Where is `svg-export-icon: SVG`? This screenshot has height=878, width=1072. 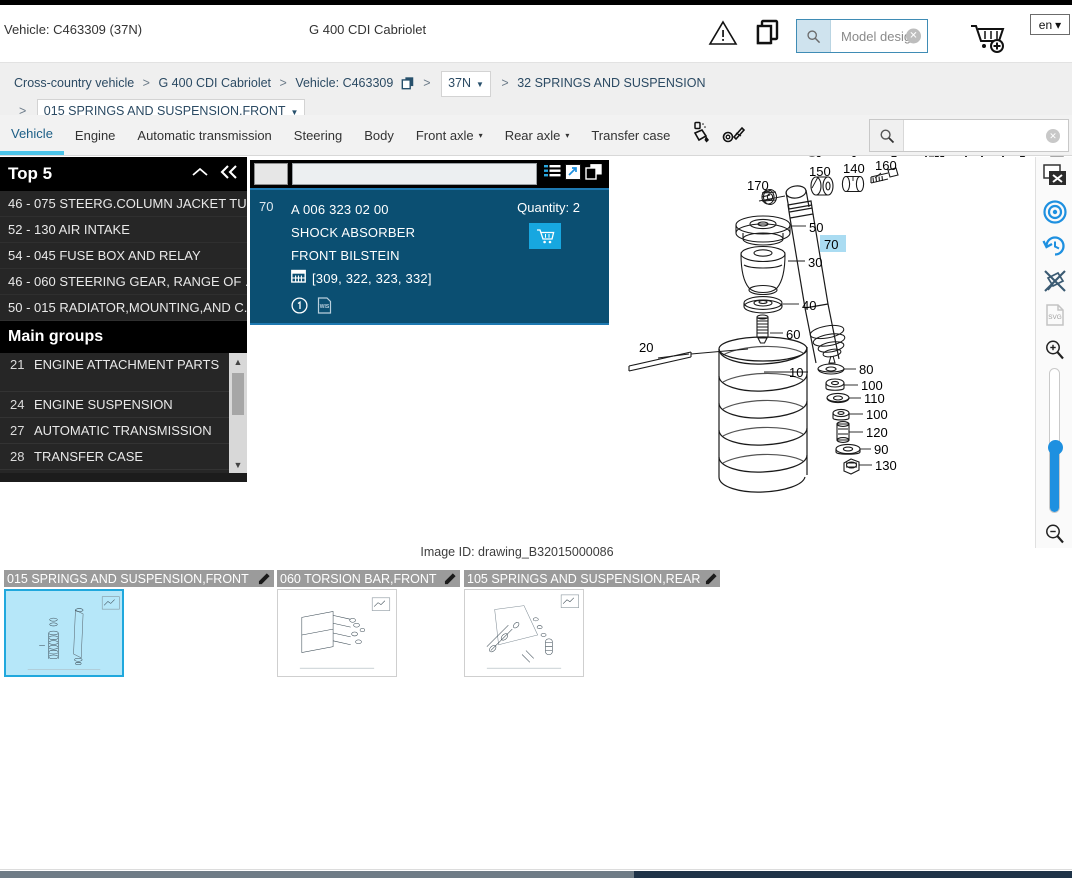 svg-export-icon: SVG is located at coordinates (1054, 315).